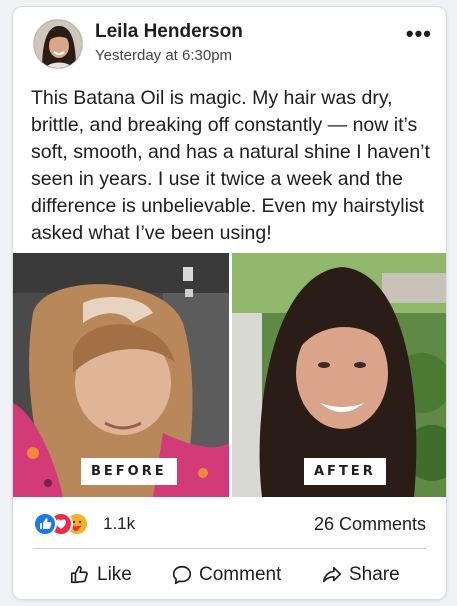 The height and width of the screenshot is (606, 457). I want to click on like-button: Like, so click(100, 575).